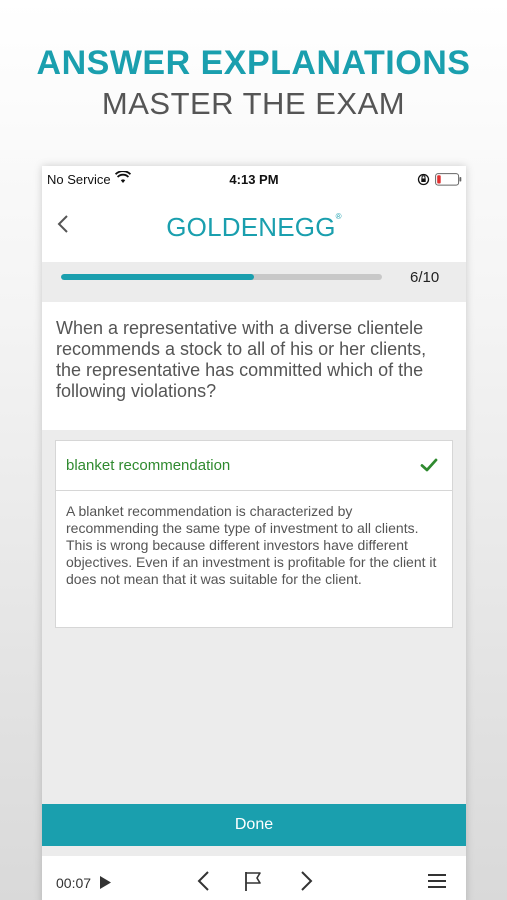 The image size is (507, 900). What do you see at coordinates (253, 881) in the screenshot?
I see `flag-icon` at bounding box center [253, 881].